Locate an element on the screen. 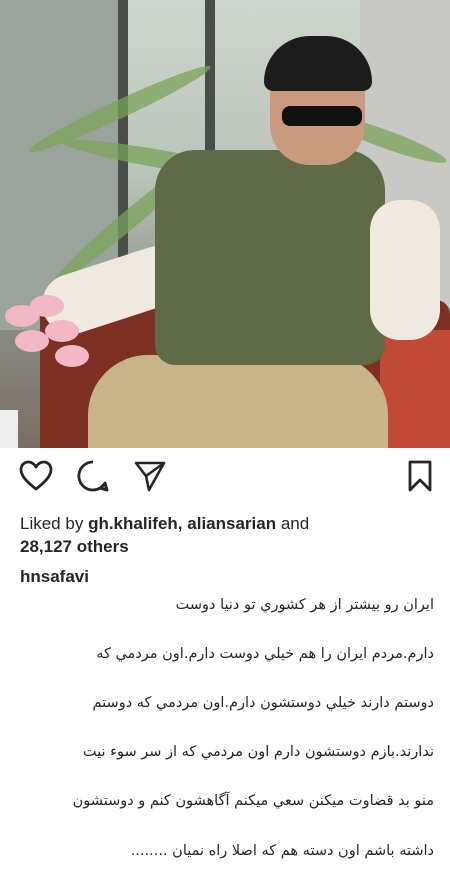 The image size is (450, 888). person-vest is located at coordinates (270, 257).